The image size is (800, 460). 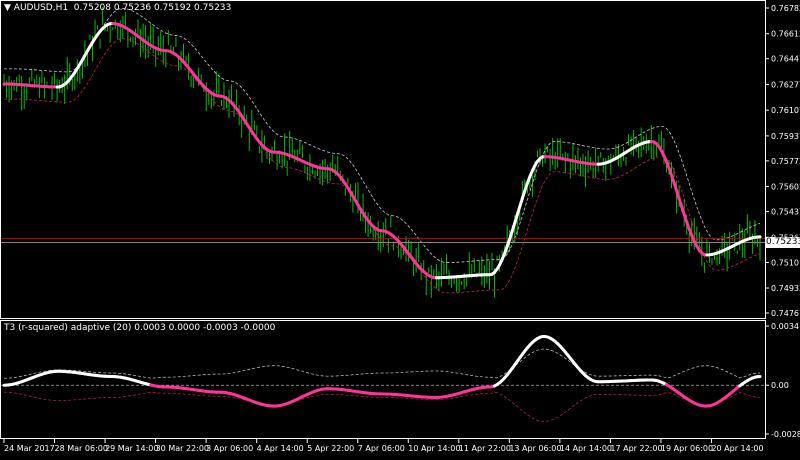 I want to click on price-tick-label: 0.76447, so click(x=785, y=59).